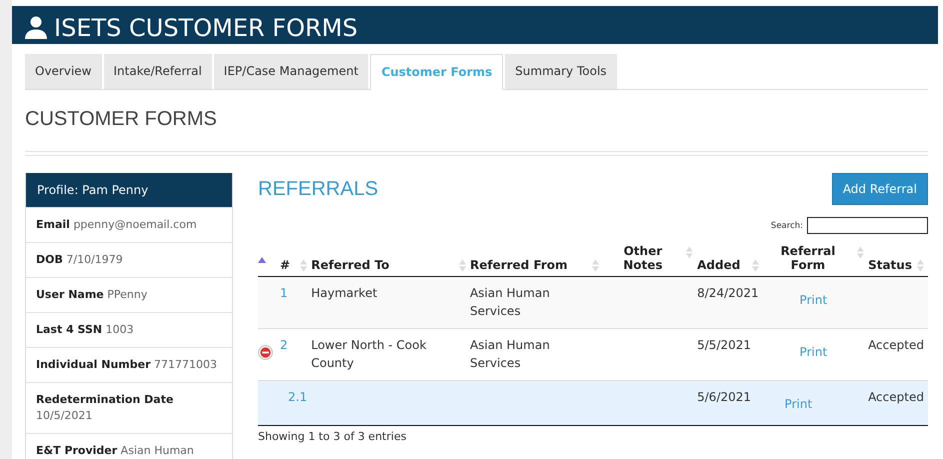 The image size is (943, 459). What do you see at coordinates (285, 265) in the screenshot?
I see `column-header: #` at bounding box center [285, 265].